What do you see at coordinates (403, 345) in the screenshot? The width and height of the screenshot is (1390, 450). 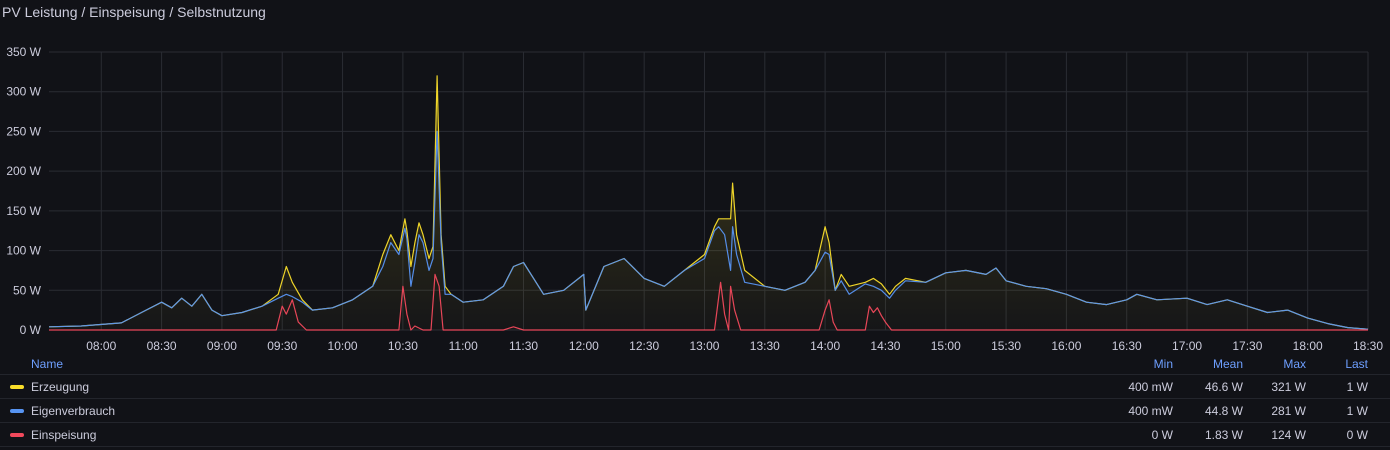 I see `x-tick-label: 10:30` at bounding box center [403, 345].